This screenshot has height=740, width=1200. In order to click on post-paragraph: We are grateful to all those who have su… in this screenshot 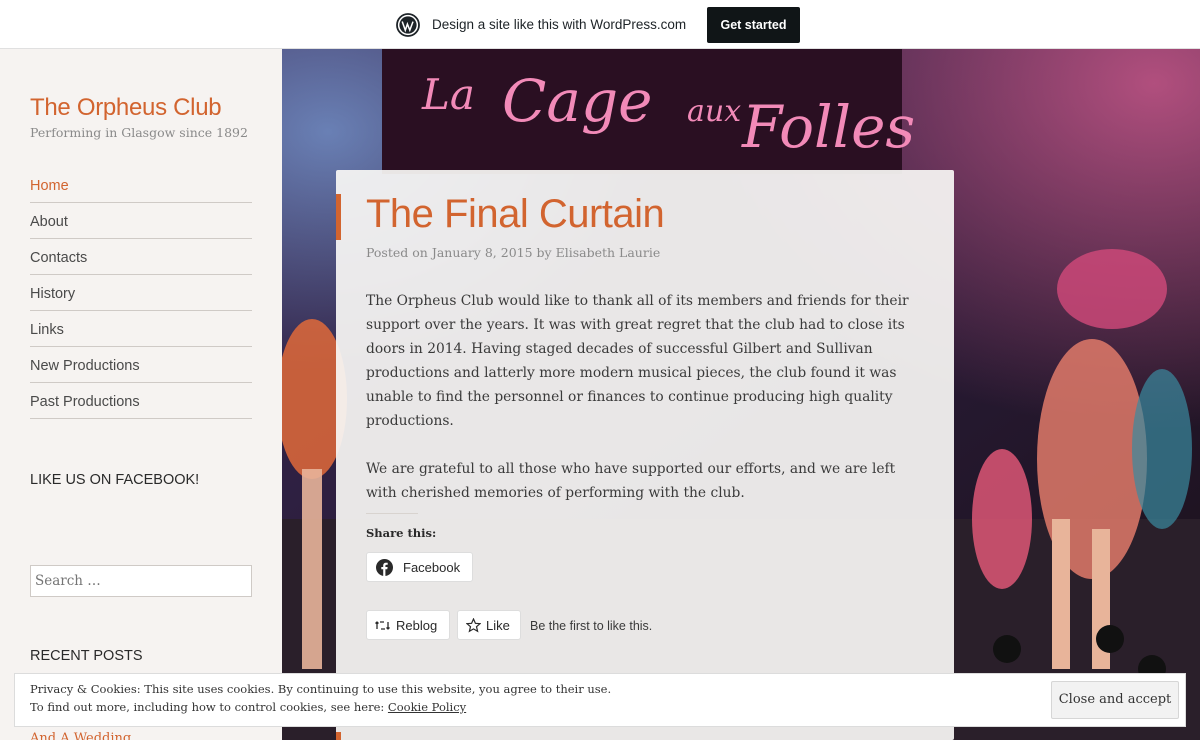, I will do `click(631, 481)`.